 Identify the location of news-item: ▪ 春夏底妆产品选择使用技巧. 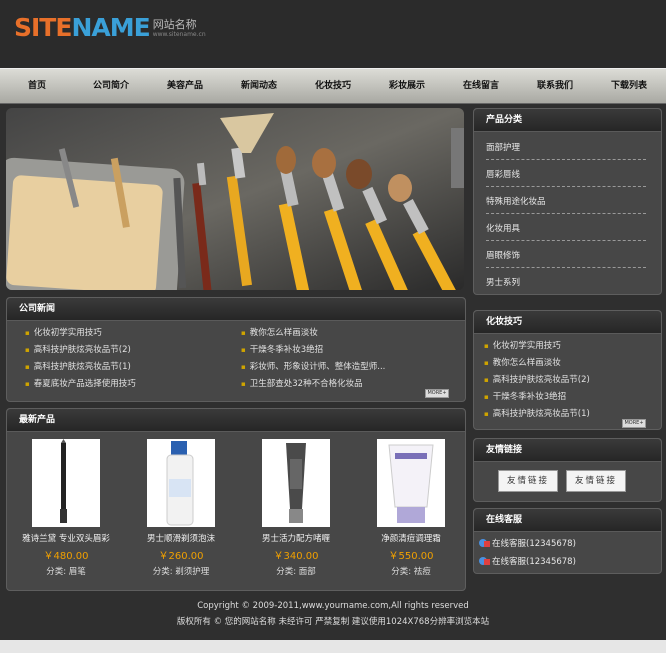
(80, 383).